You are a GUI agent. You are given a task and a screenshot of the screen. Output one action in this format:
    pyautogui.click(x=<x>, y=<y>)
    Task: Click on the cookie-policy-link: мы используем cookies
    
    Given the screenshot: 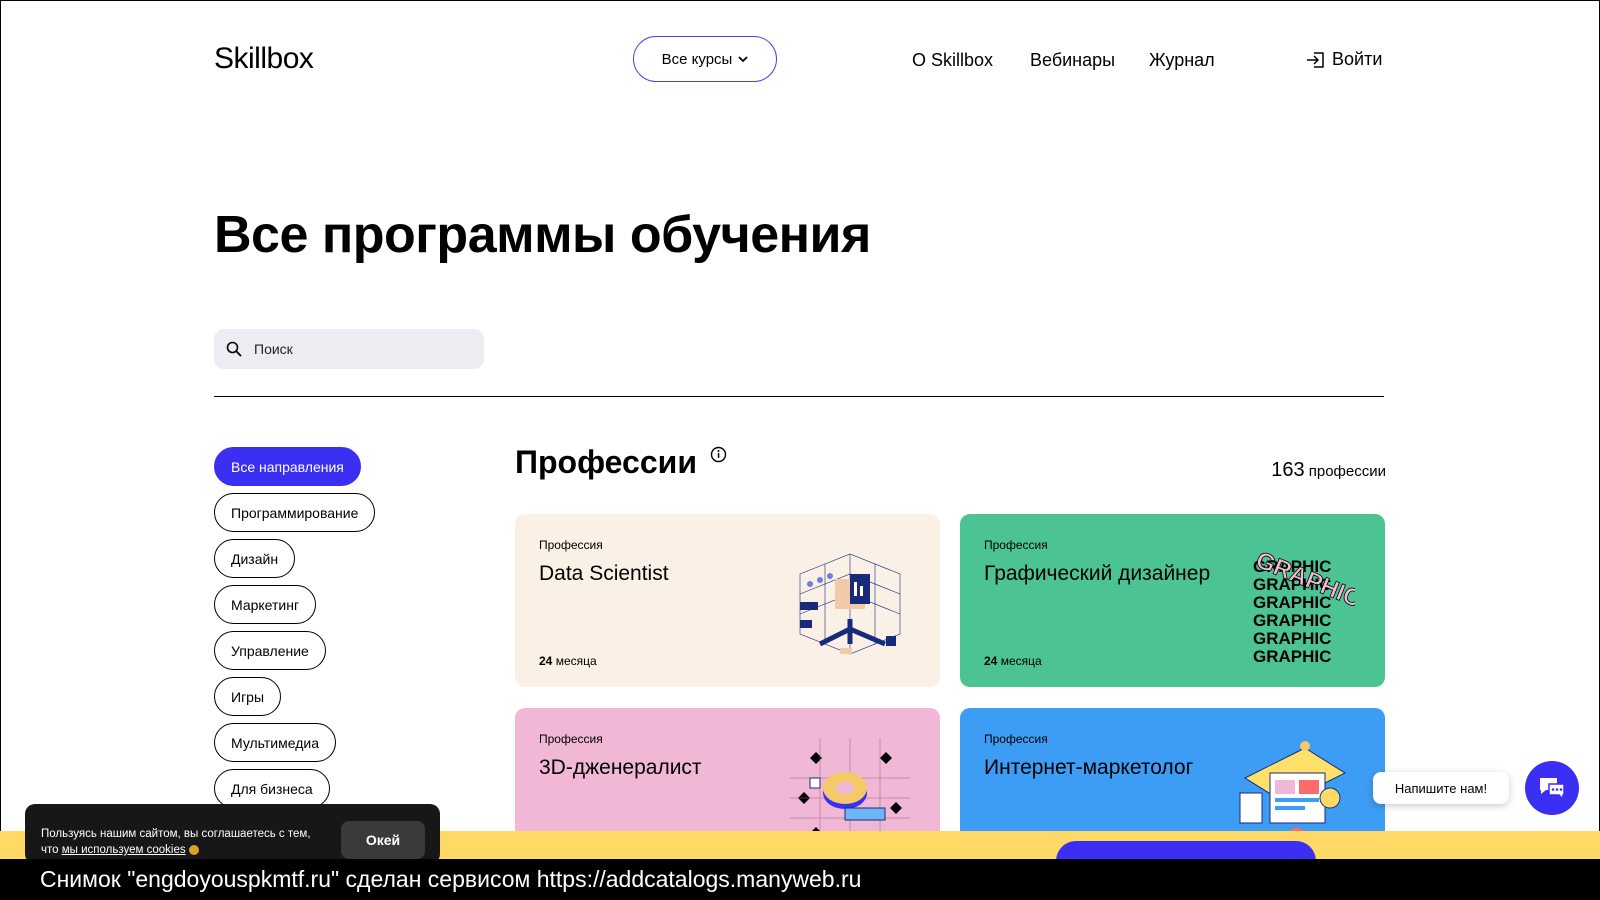 What is the action you would take?
    pyautogui.click(x=124, y=850)
    